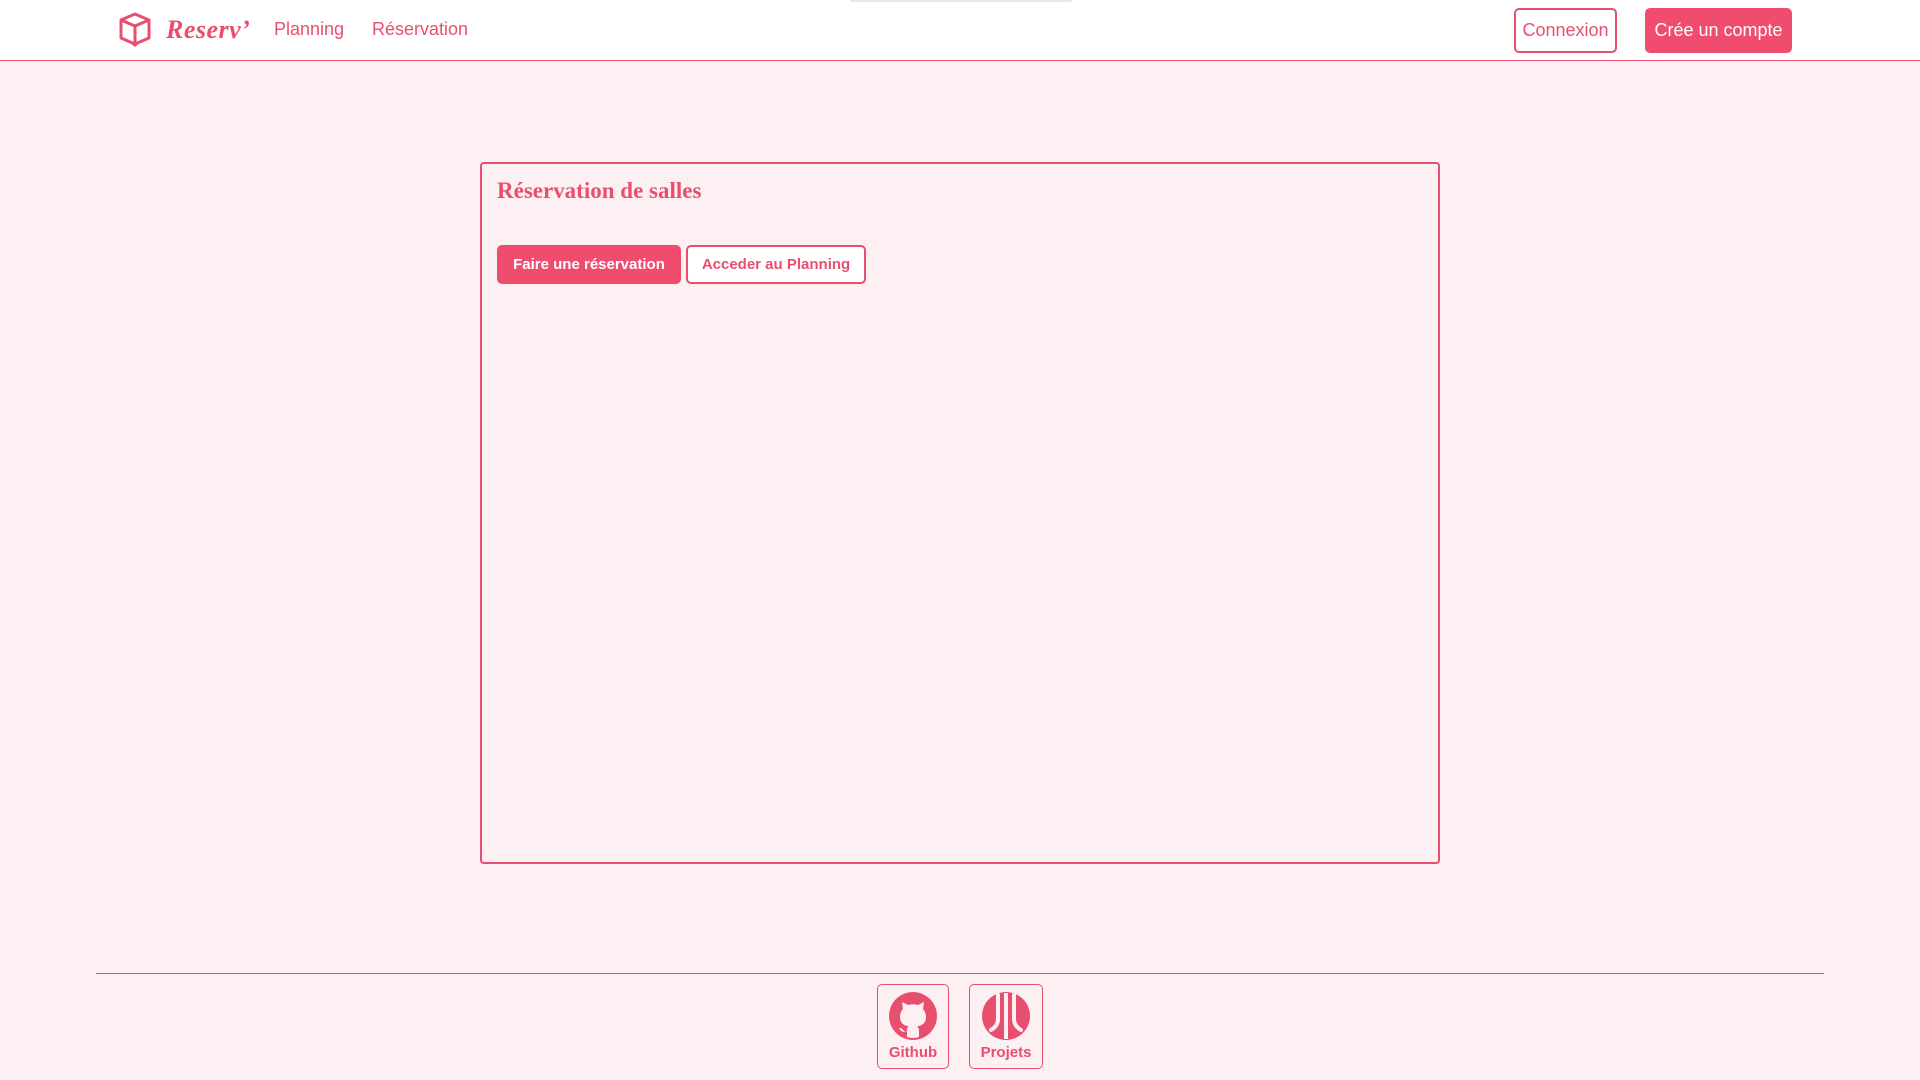  I want to click on projects-link: Projets, so click(1006, 1026).